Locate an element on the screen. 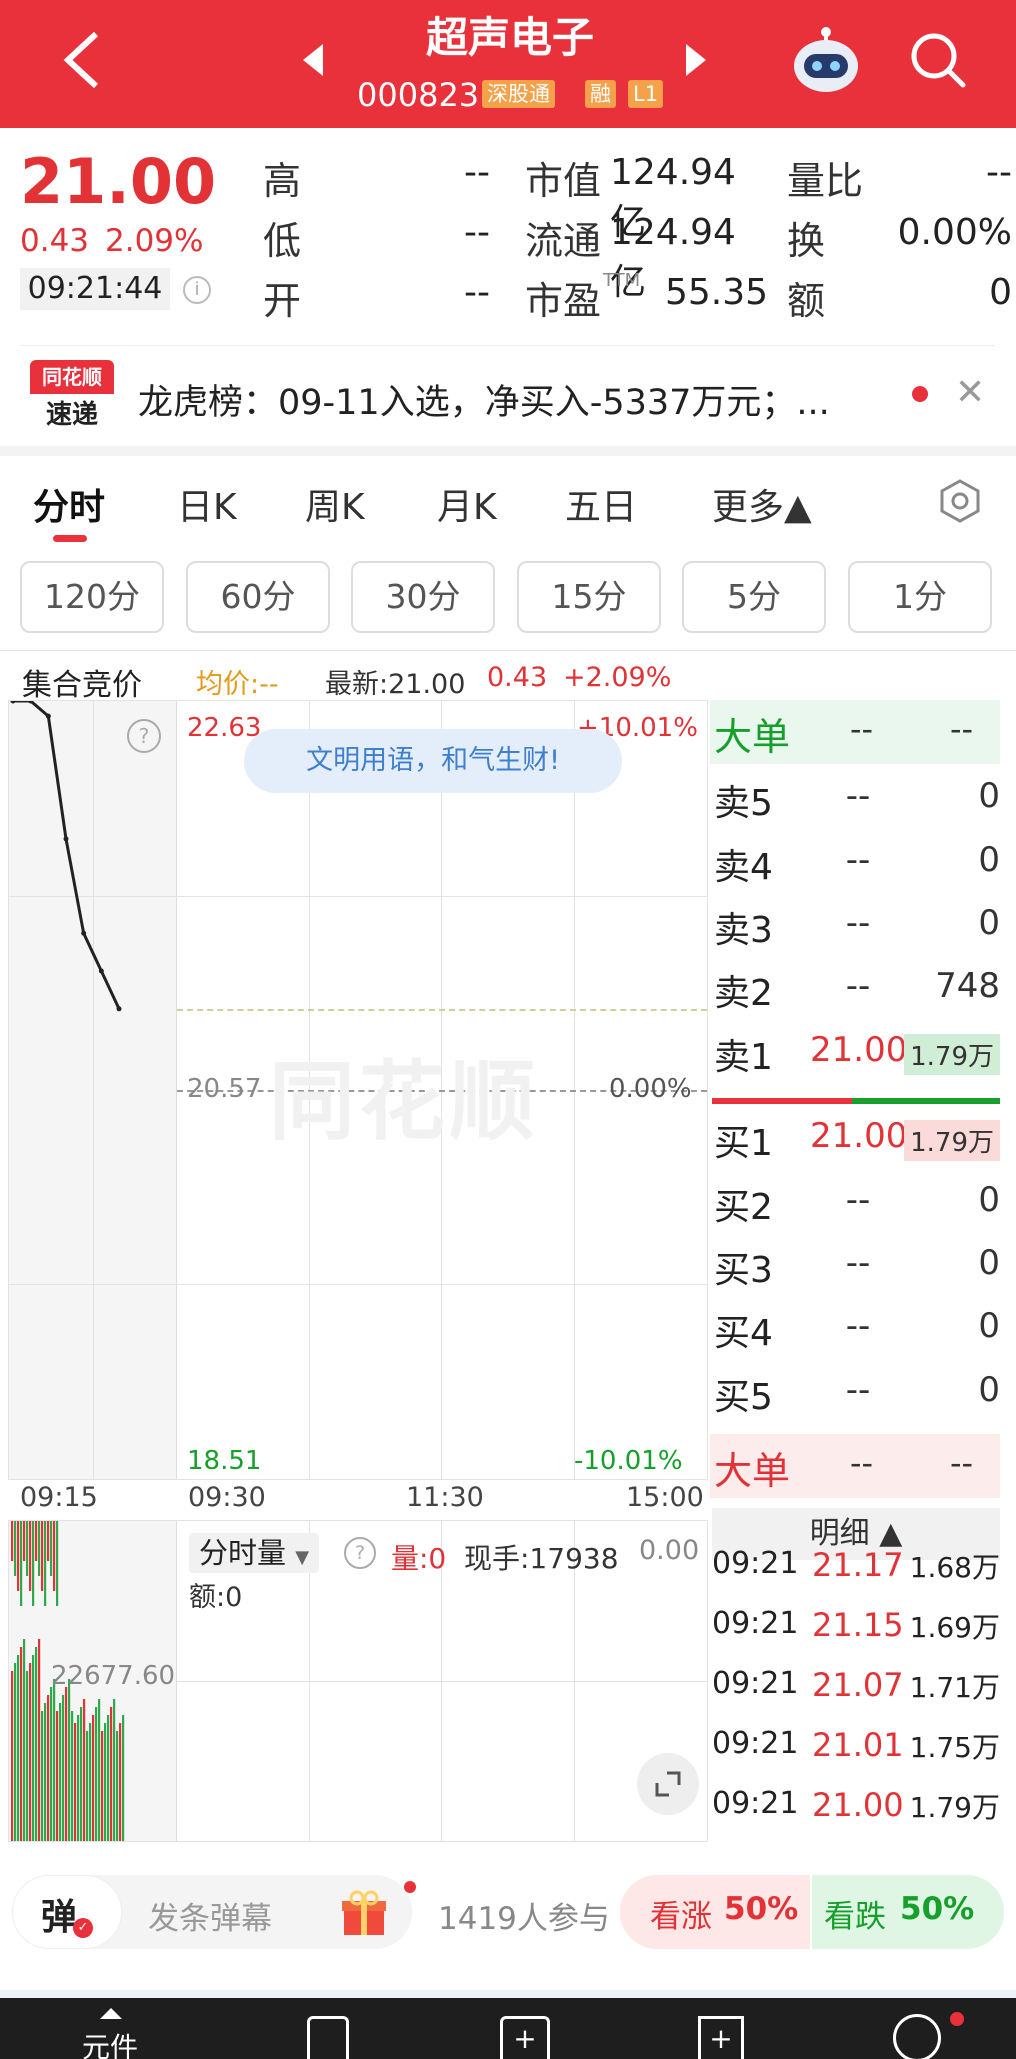 This screenshot has height=2059, width=1016. nav-component-label: 元件 is located at coordinates (110, 2042).